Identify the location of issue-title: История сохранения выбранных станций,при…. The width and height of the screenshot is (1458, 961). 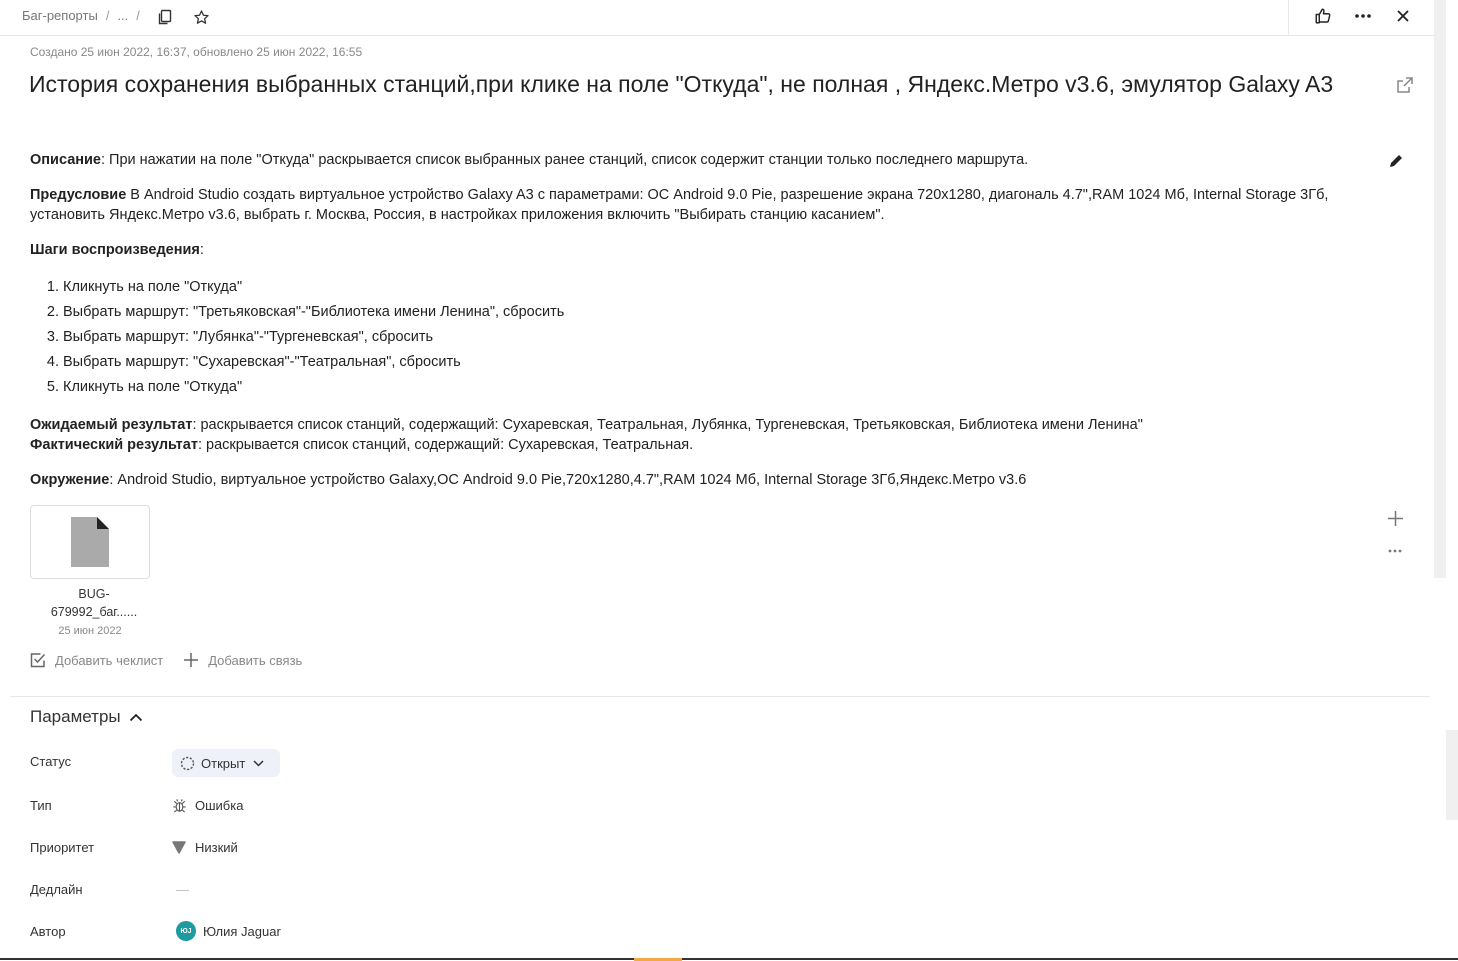
(681, 84).